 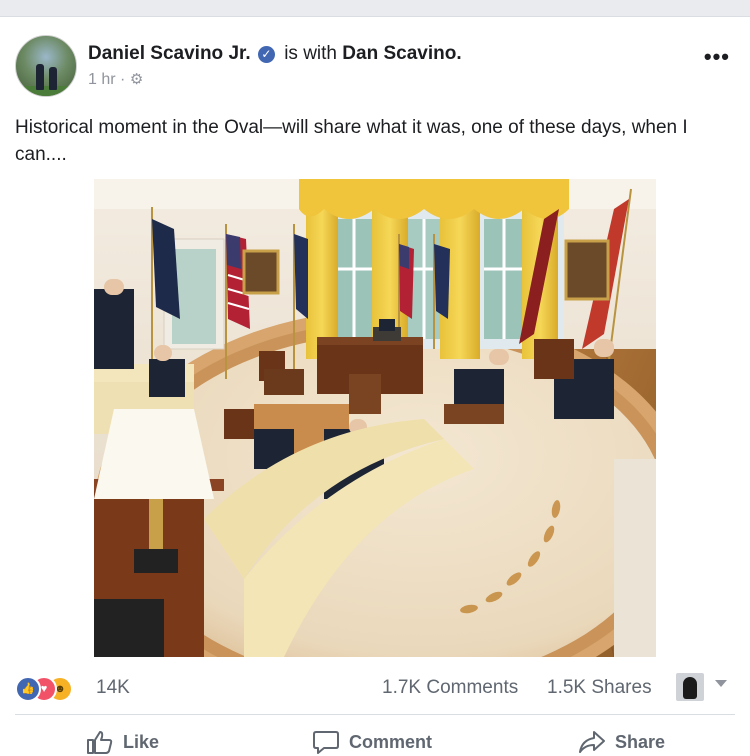 What do you see at coordinates (46, 91) in the screenshot?
I see `avatar-grass` at bounding box center [46, 91].